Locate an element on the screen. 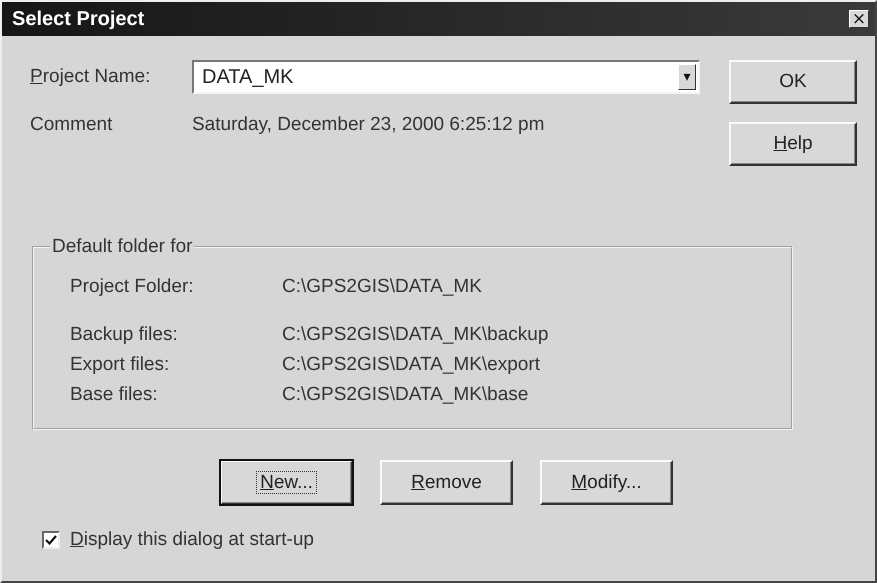  folder-path: C:\GPS2GIS\DATA_MK\base is located at coordinates (406, 395).